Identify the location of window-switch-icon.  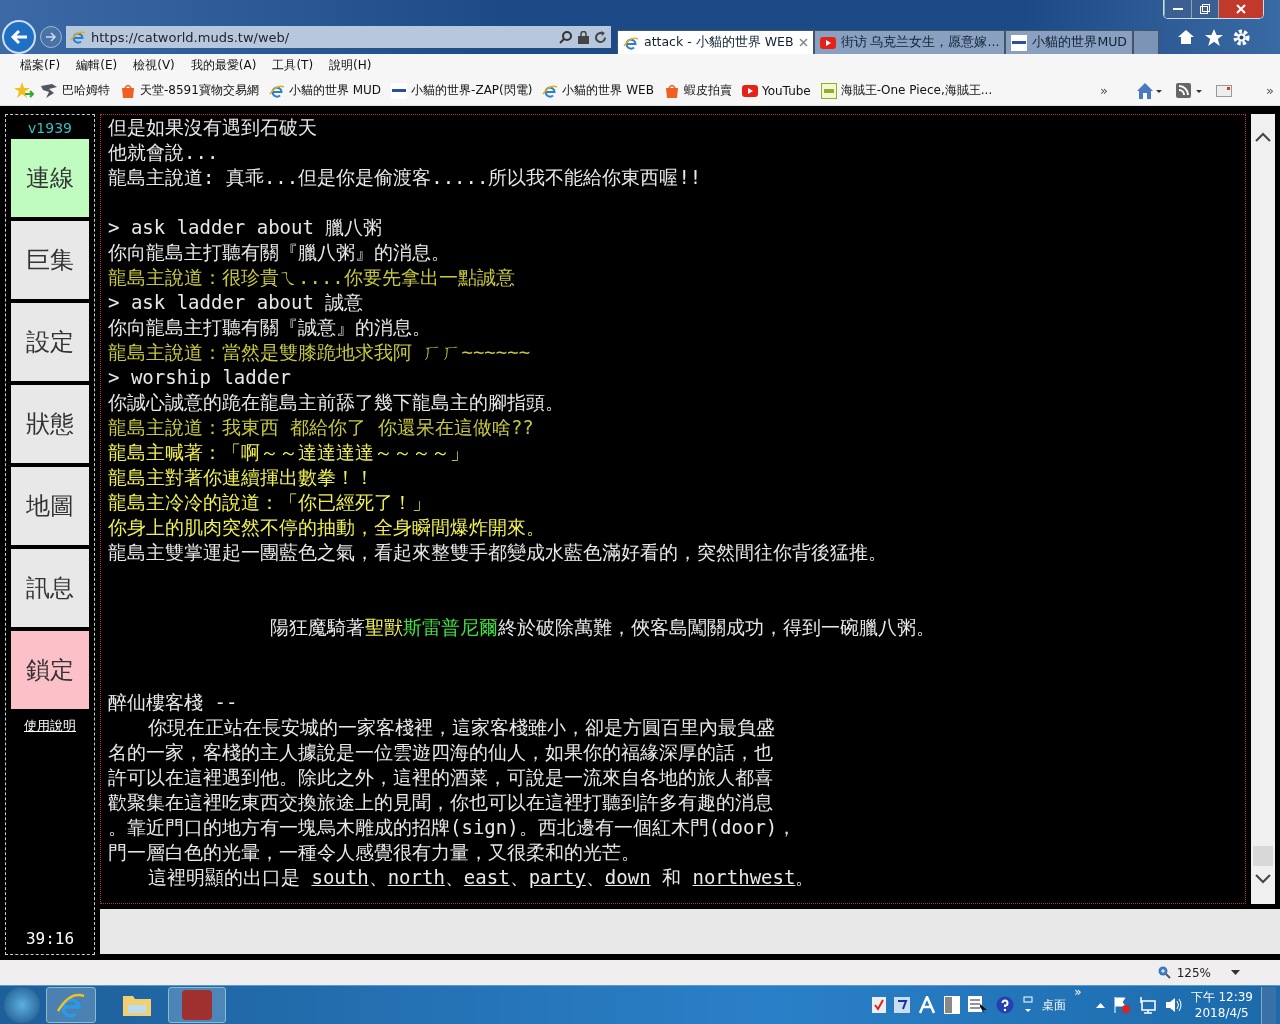
(1028, 1005).